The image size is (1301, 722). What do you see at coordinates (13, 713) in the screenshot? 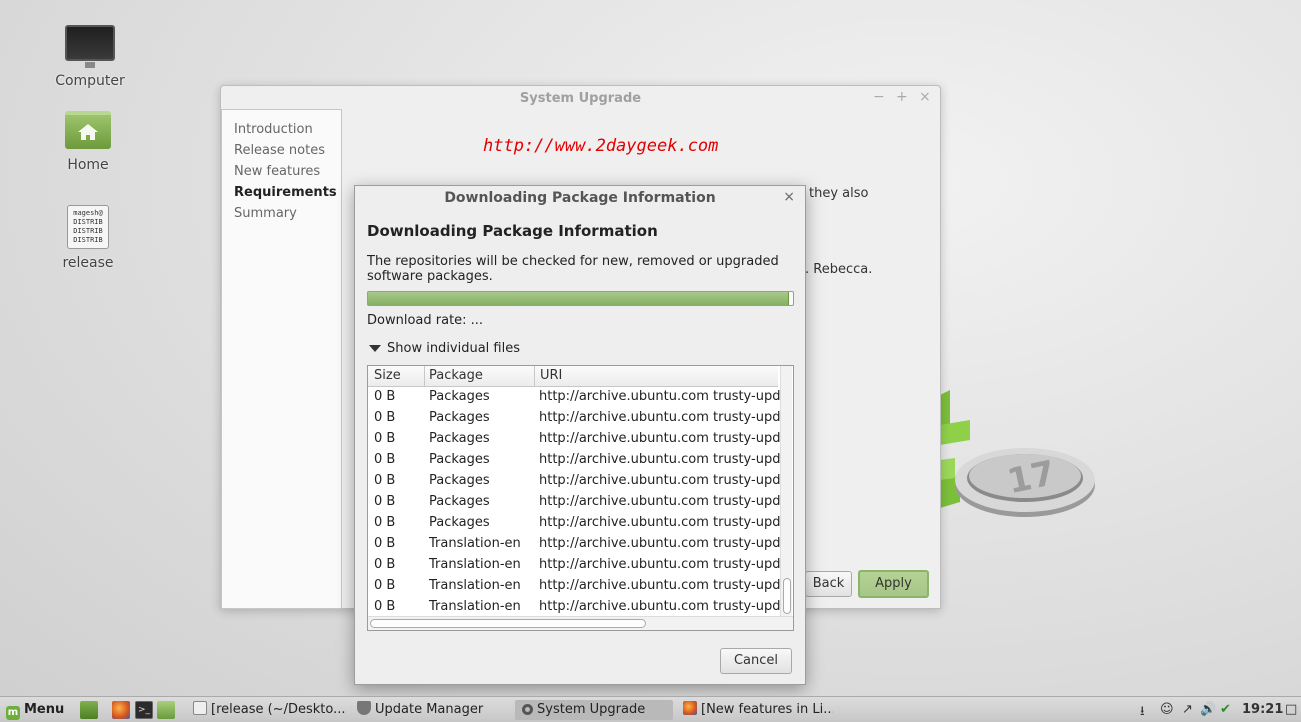
I see `mint-menu-icon: m` at bounding box center [13, 713].